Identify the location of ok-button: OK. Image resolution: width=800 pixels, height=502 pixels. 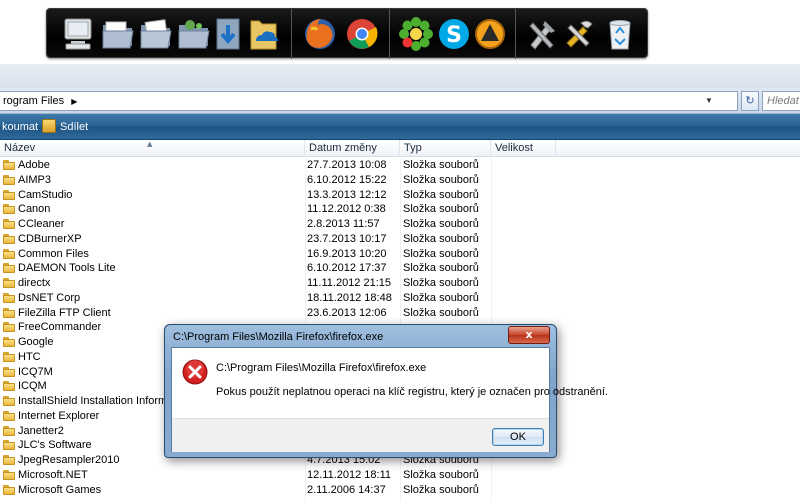
(518, 437).